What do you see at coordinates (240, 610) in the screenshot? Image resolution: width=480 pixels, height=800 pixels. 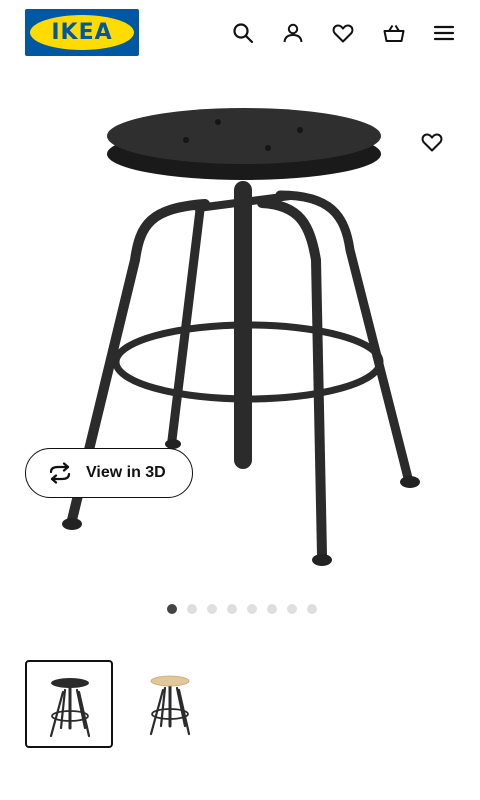 I see `gallery-pagination` at bounding box center [240, 610].